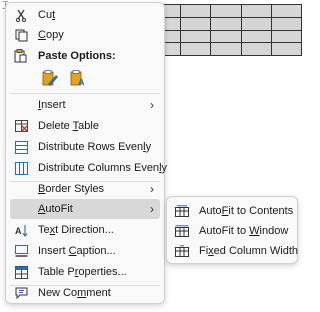 The height and width of the screenshot is (312, 320). Describe the element at coordinates (21, 293) in the screenshot. I see `comment-icon` at that location.